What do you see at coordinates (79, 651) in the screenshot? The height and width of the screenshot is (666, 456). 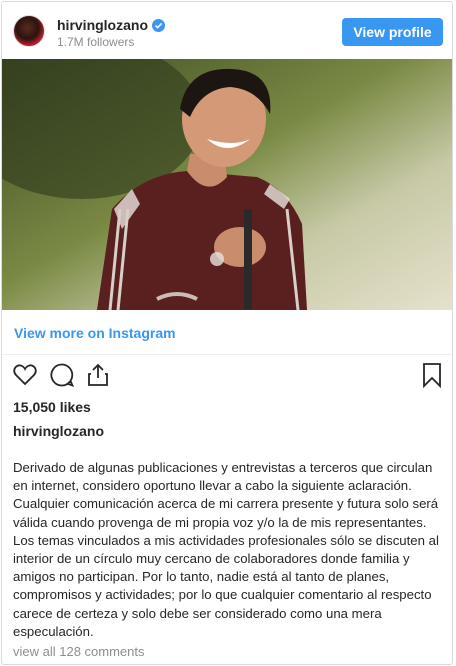 I see `view-comments-link: view all 128 comments` at bounding box center [79, 651].